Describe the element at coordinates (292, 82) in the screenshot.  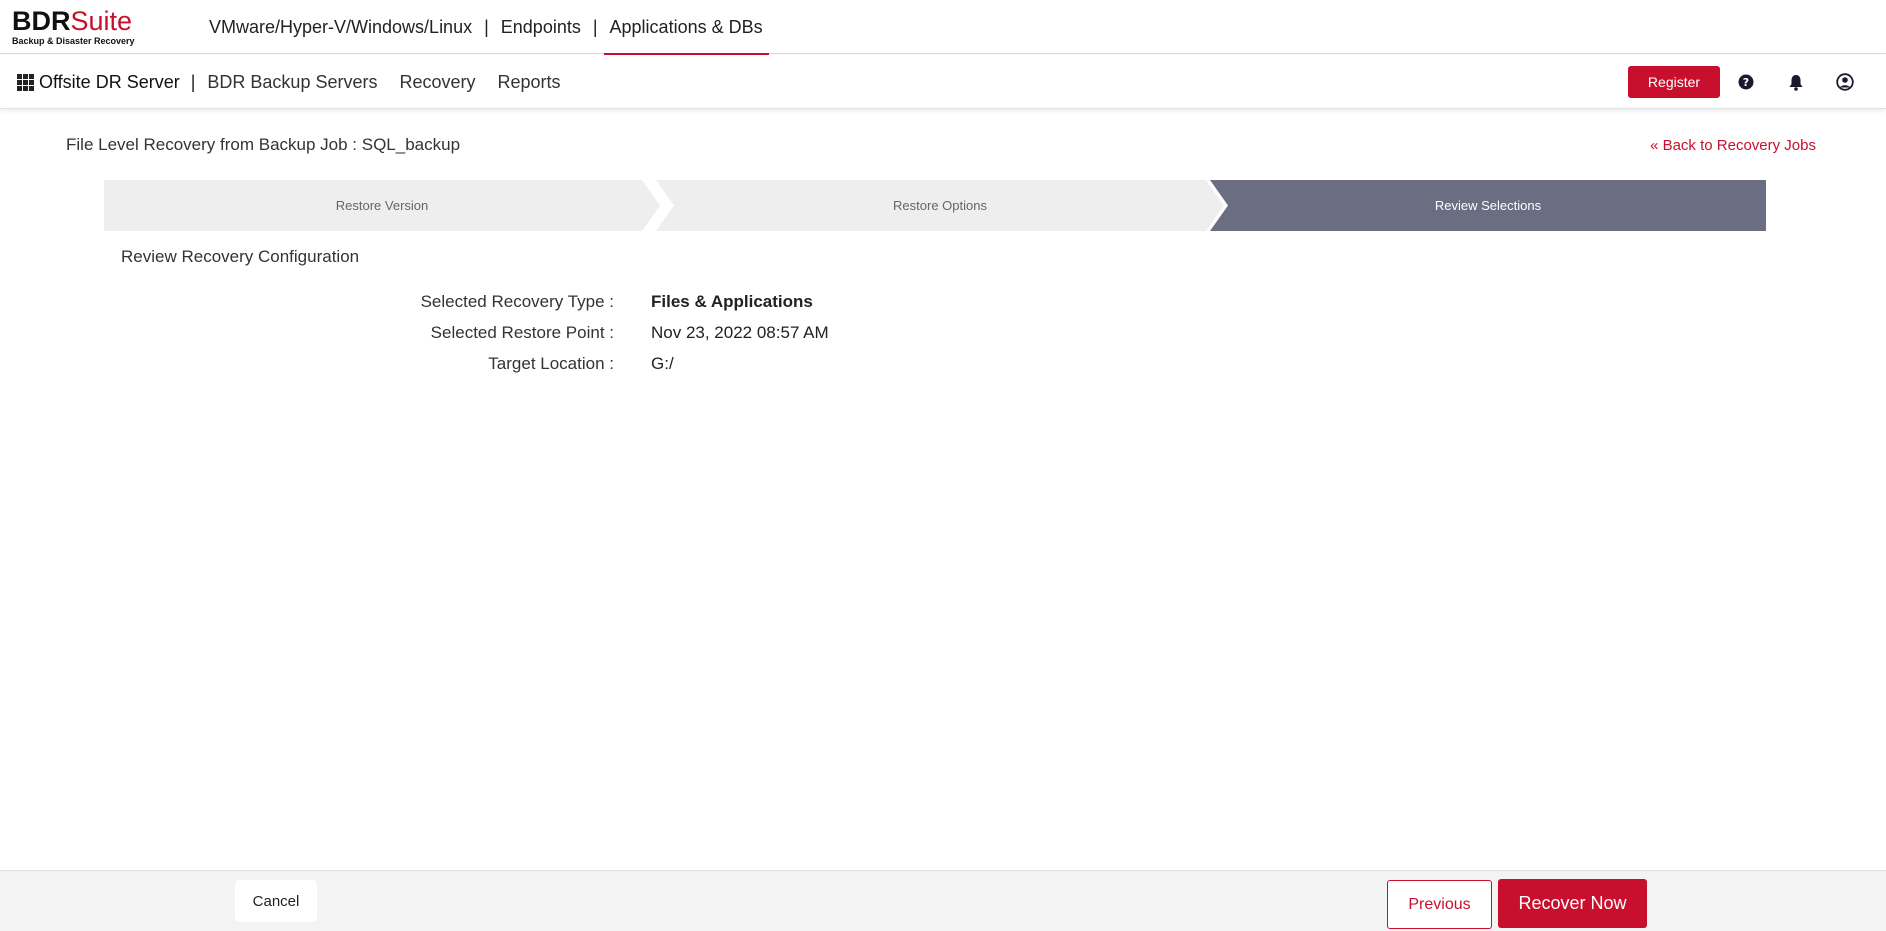
I see `nav-link-bdr-backup-servers: BDR Backup Servers` at that location.